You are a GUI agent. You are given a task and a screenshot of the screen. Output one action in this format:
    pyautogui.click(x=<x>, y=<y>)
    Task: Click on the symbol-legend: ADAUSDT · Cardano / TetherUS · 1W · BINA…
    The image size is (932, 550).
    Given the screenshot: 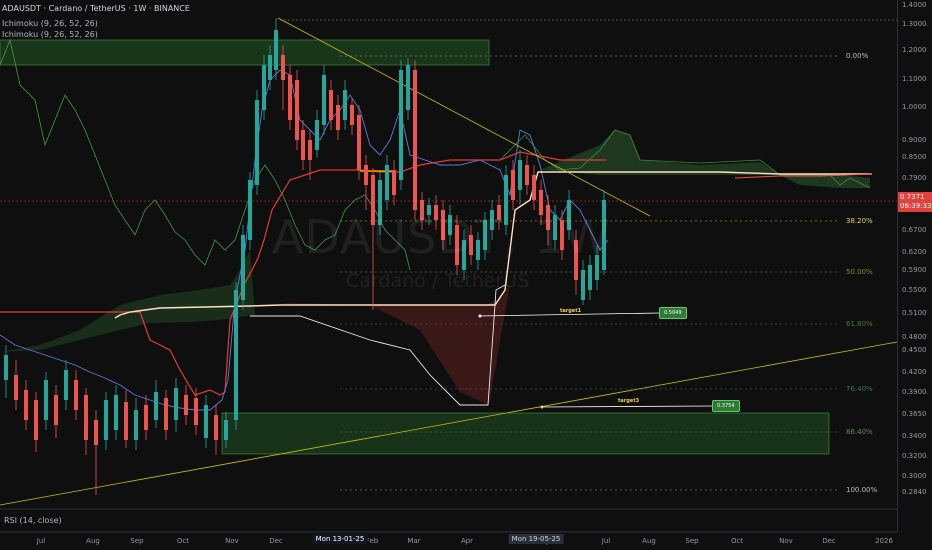 What is the action you would take?
    pyautogui.click(x=96, y=9)
    